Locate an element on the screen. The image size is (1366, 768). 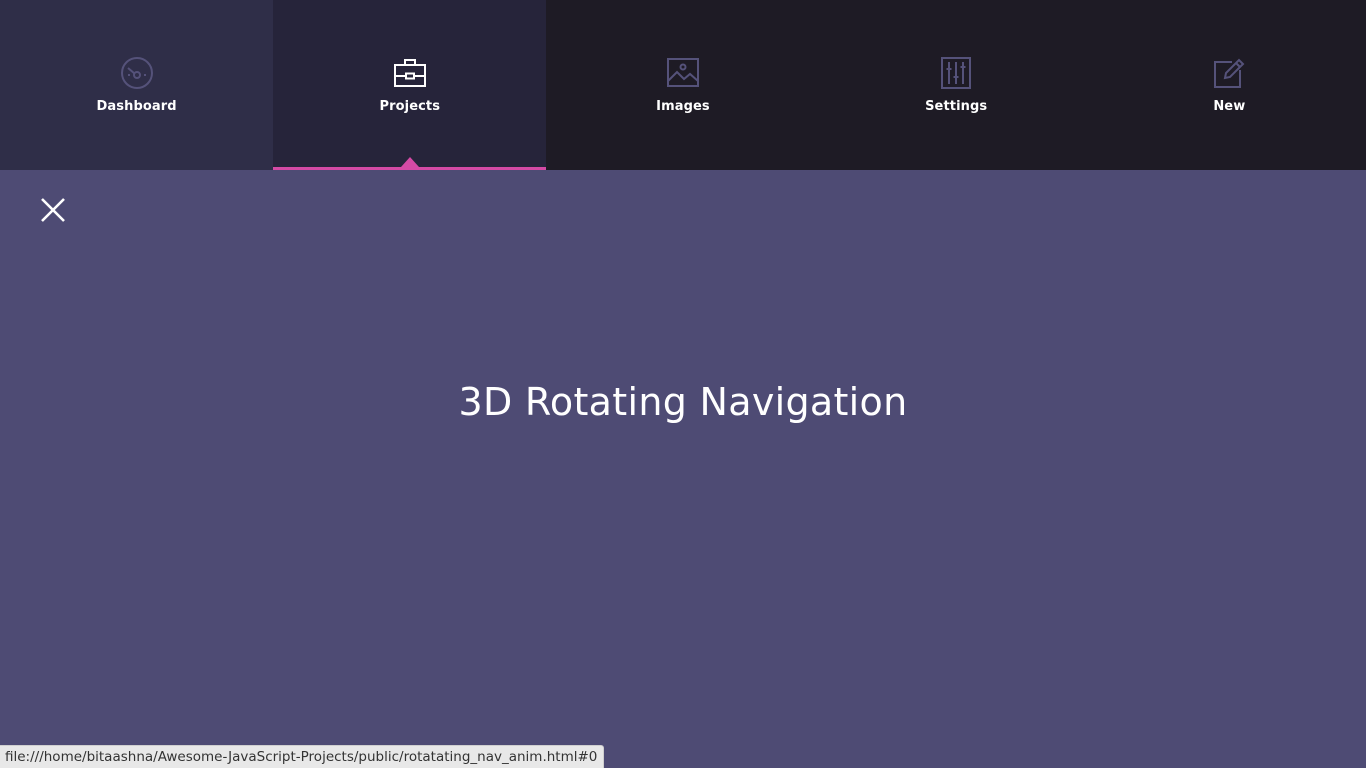
nav-item-dashboard: Dashboard is located at coordinates (137, 85).